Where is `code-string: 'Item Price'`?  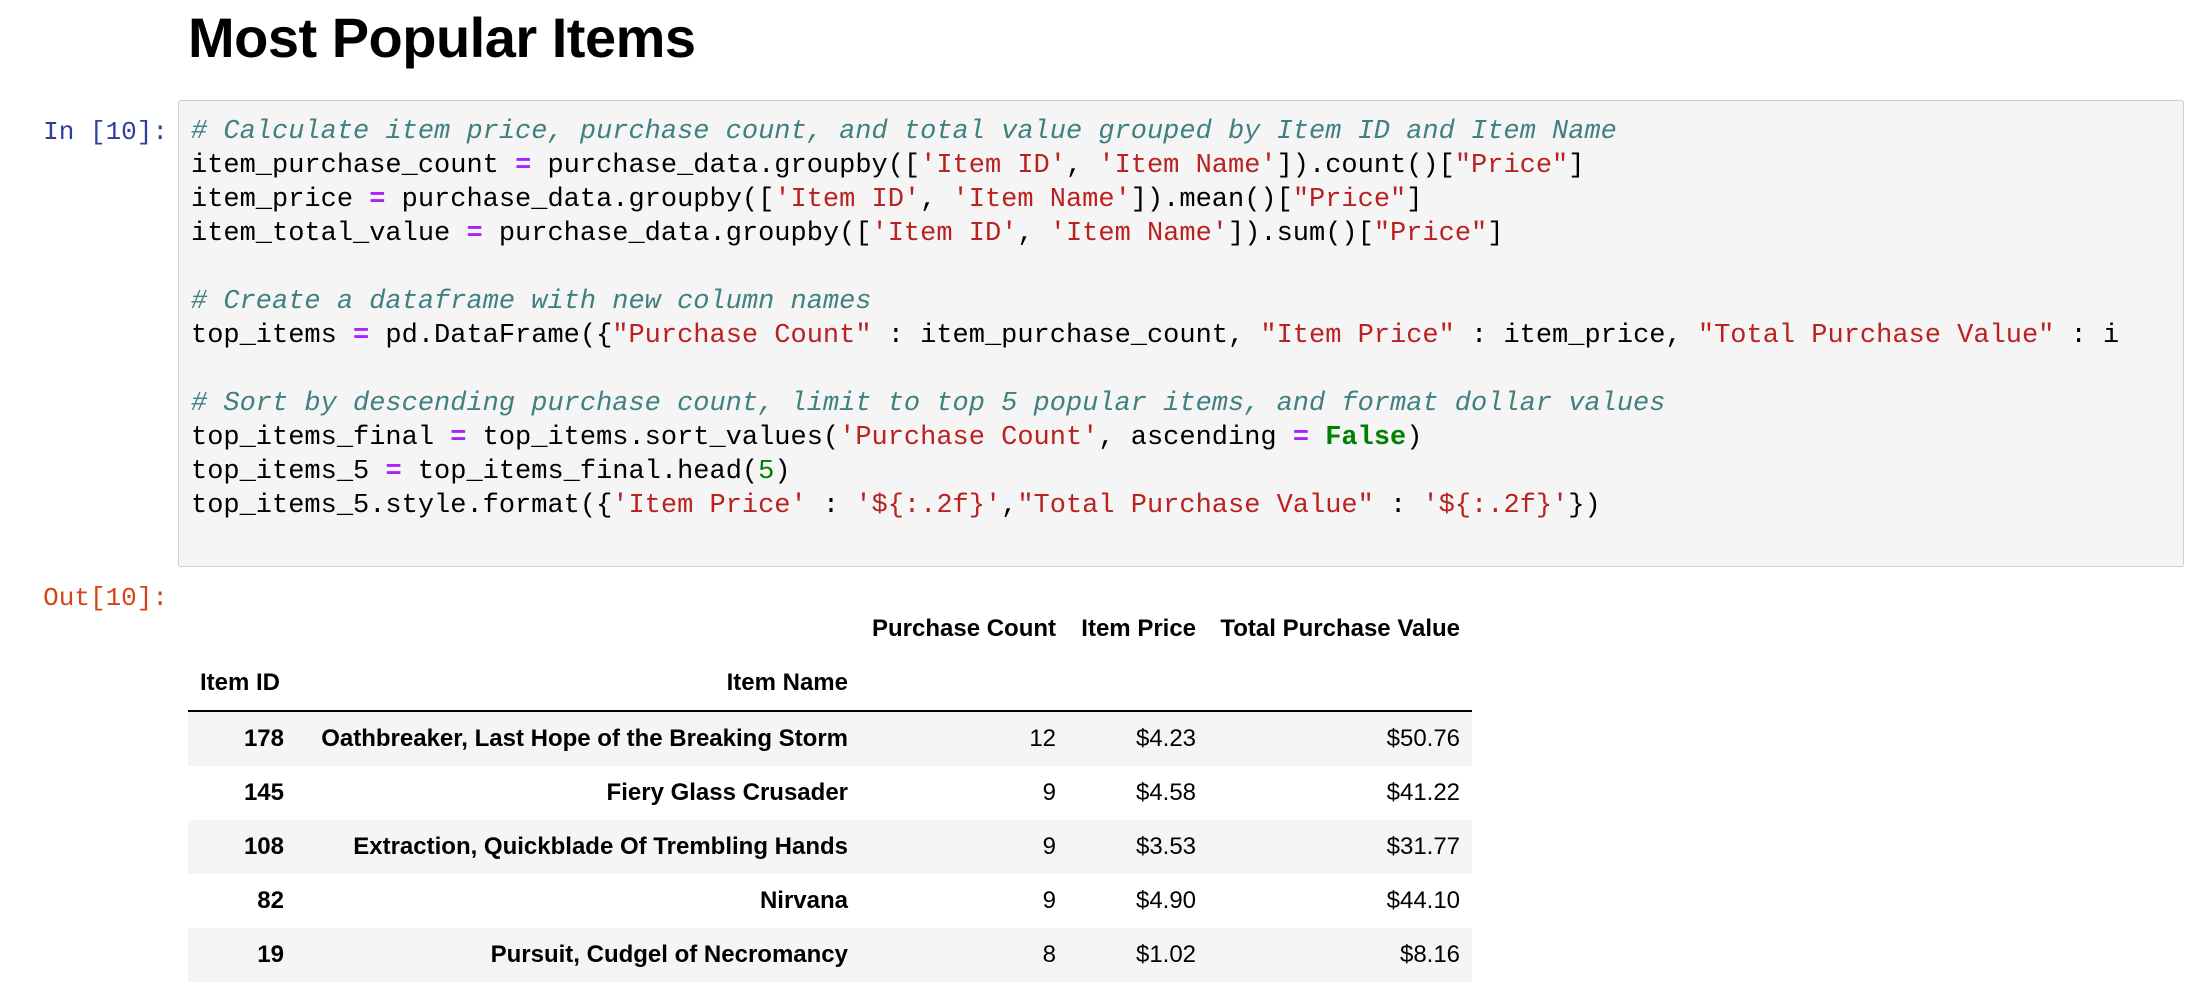
code-string: 'Item Price' is located at coordinates (709, 506).